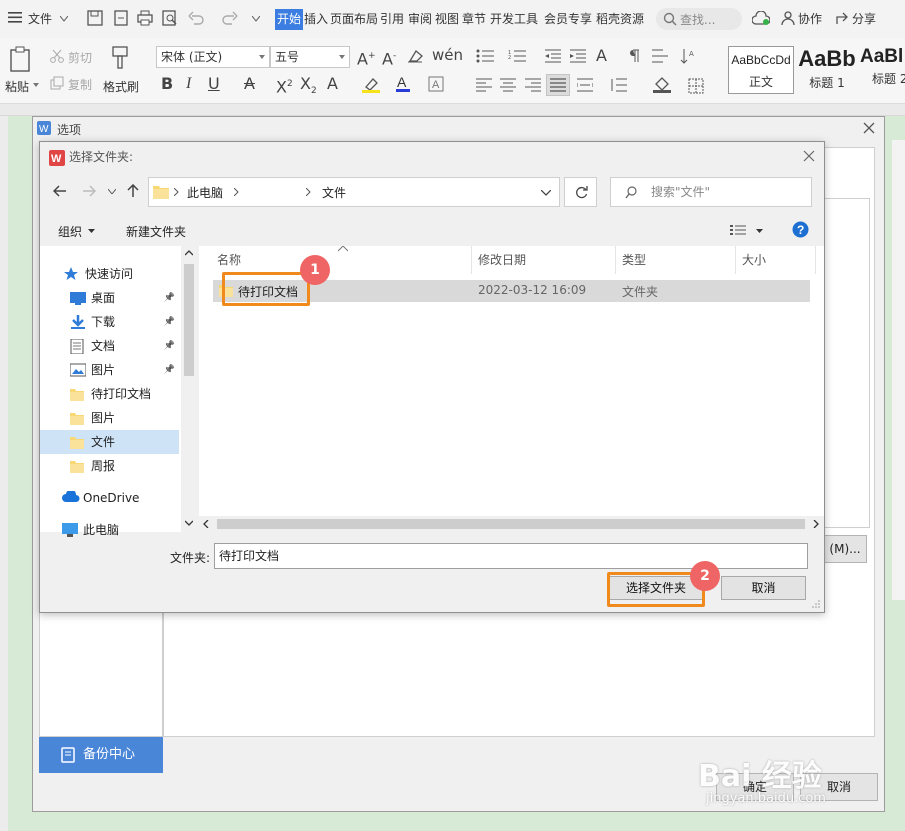  I want to click on highlight-icon, so click(371, 85).